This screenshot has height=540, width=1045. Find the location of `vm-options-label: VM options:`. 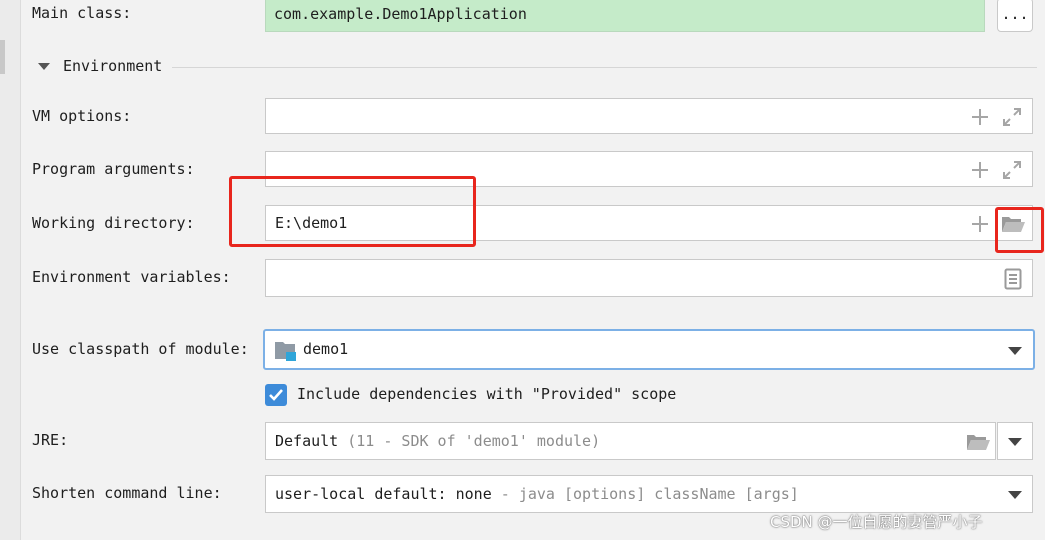

vm-options-label: VM options: is located at coordinates (82, 116).